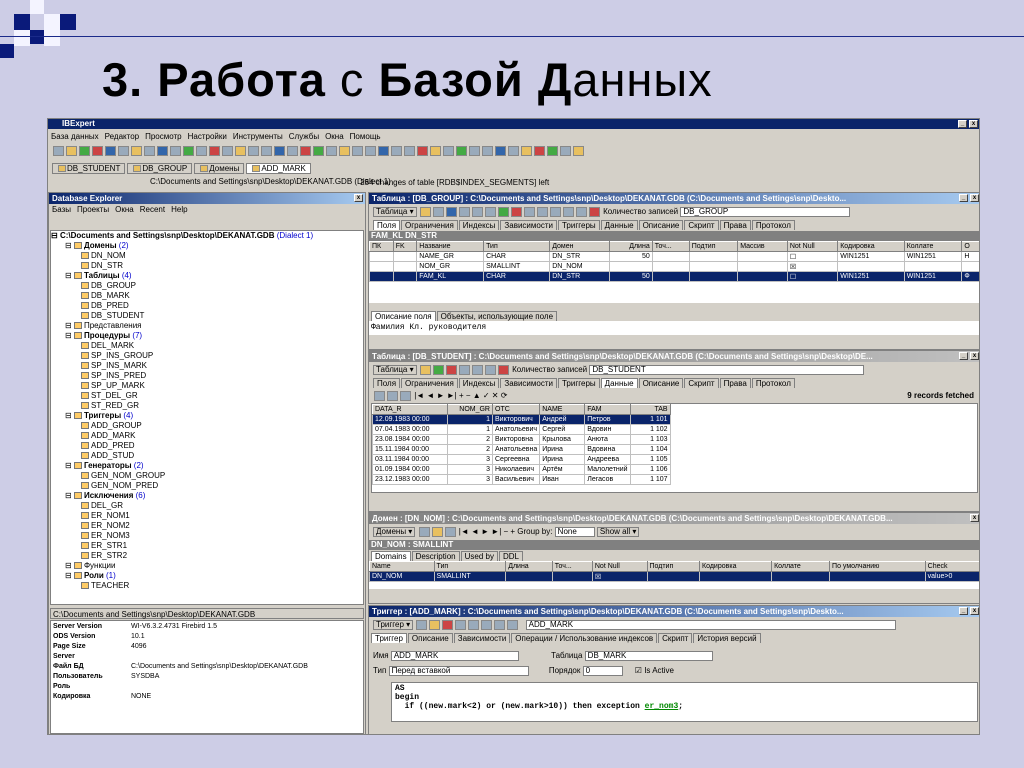 This screenshot has width=1024, height=768. What do you see at coordinates (970, 246) in the screenshot?
I see `column-header: О` at bounding box center [970, 246].